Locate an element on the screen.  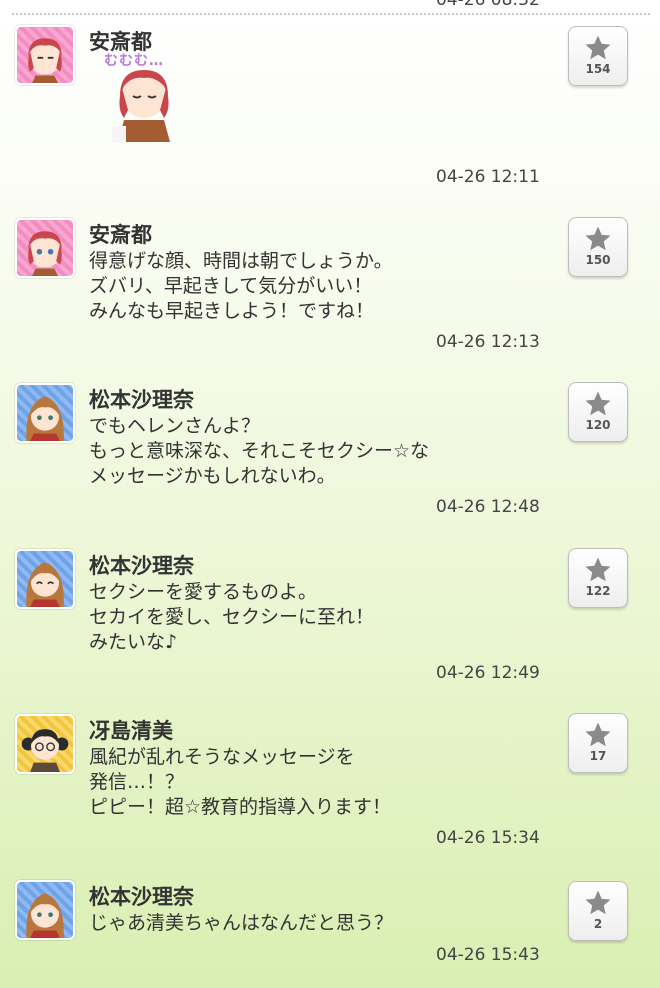
star-button: 122 is located at coordinates (598, 578).